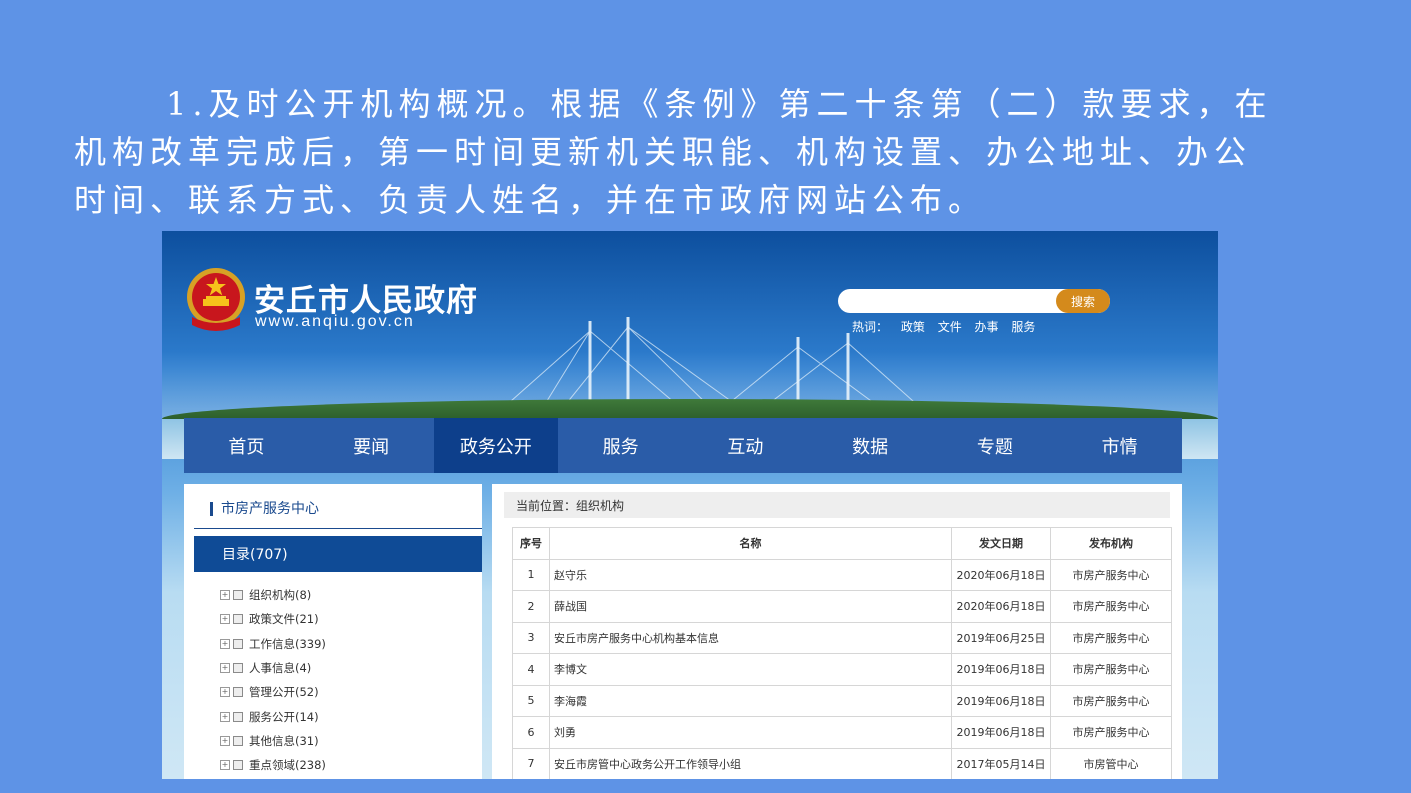 Image resolution: width=1411 pixels, height=793 pixels. I want to click on table-header-row: 序号 名称 发文日期 发布机构, so click(842, 543).